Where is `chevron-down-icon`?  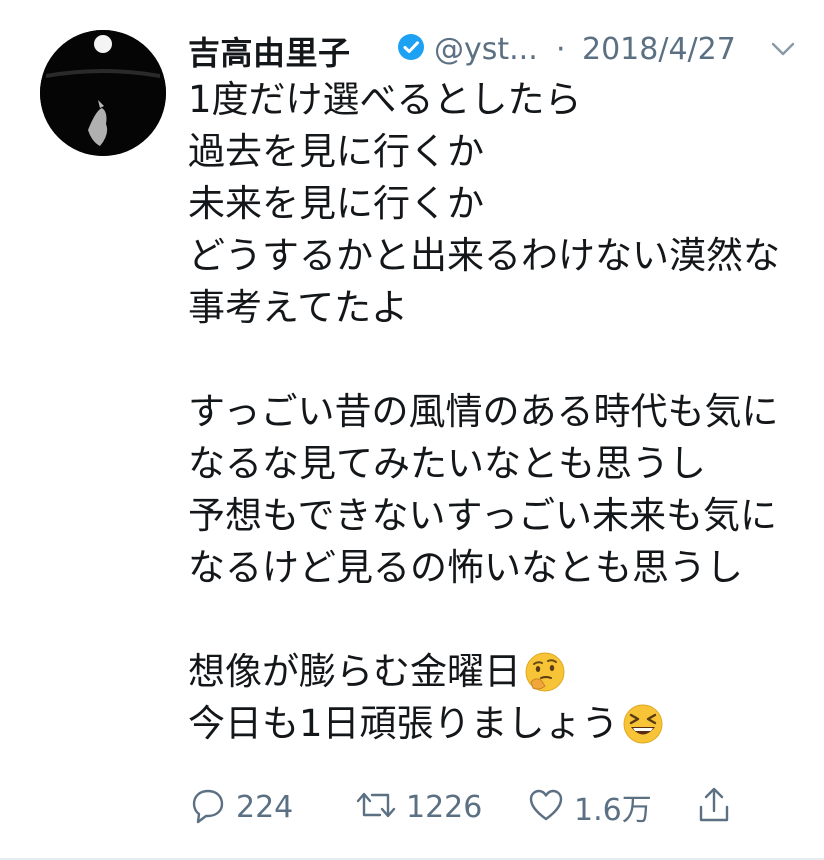
chevron-down-icon is located at coordinates (783, 49).